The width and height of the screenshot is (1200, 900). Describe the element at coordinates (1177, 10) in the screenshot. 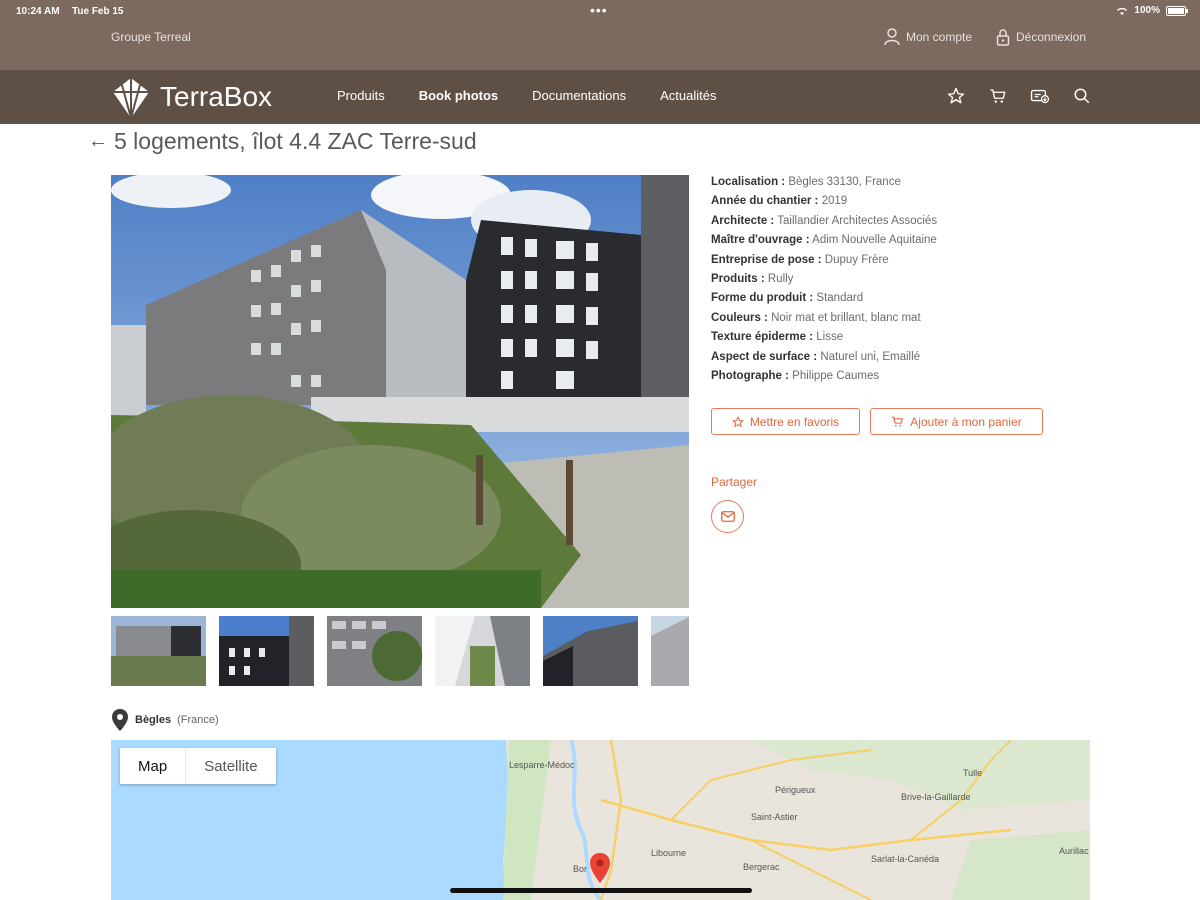

I see `battery-icon` at that location.